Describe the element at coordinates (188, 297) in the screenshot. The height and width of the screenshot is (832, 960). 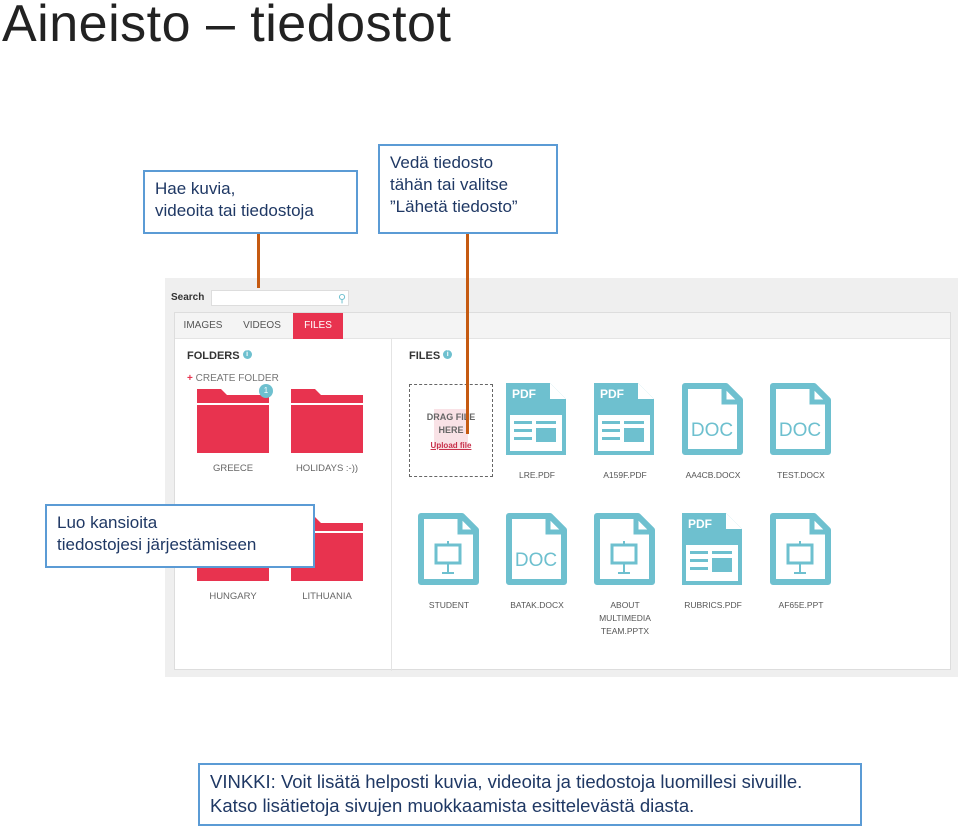
I see `search-label: Search` at that location.